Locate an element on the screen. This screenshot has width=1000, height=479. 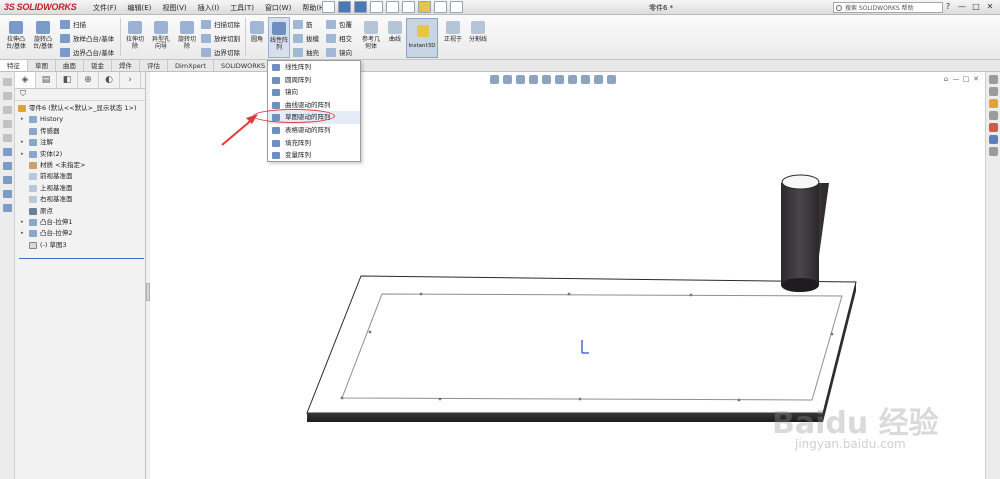
forum-icon is located at coordinates (993, 151).